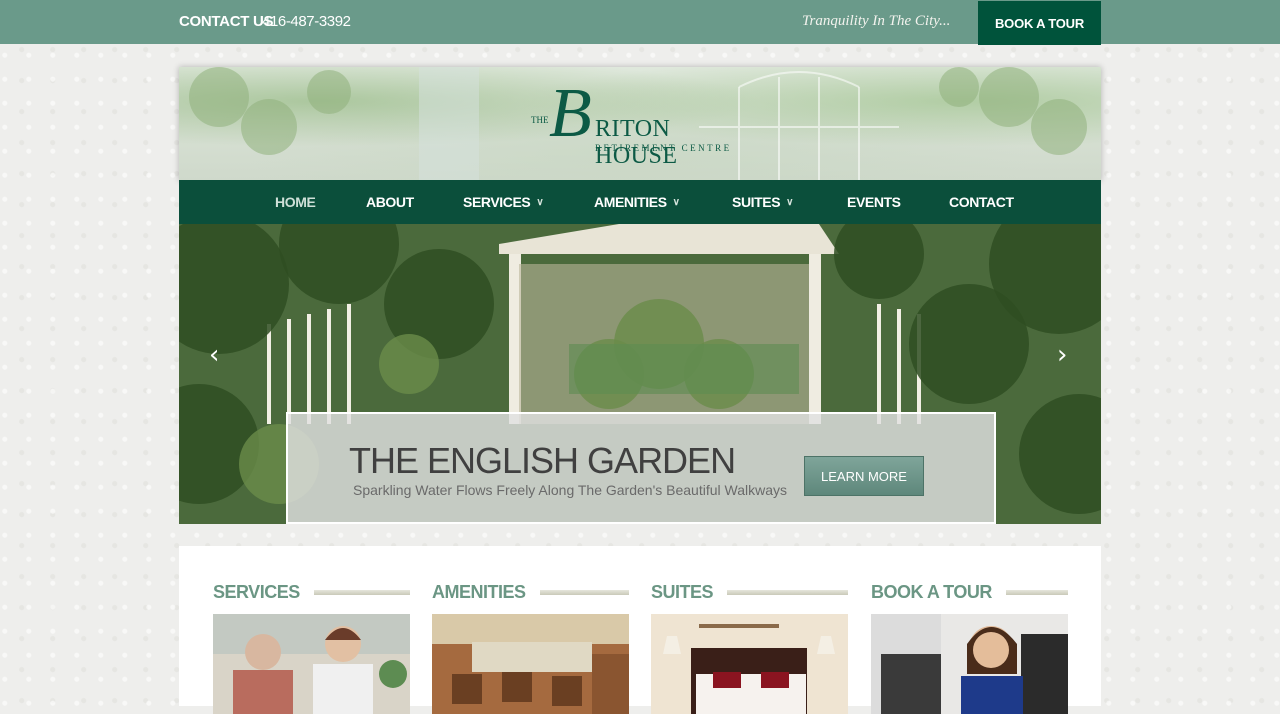  I want to click on nav-home: HOME, so click(295, 202).